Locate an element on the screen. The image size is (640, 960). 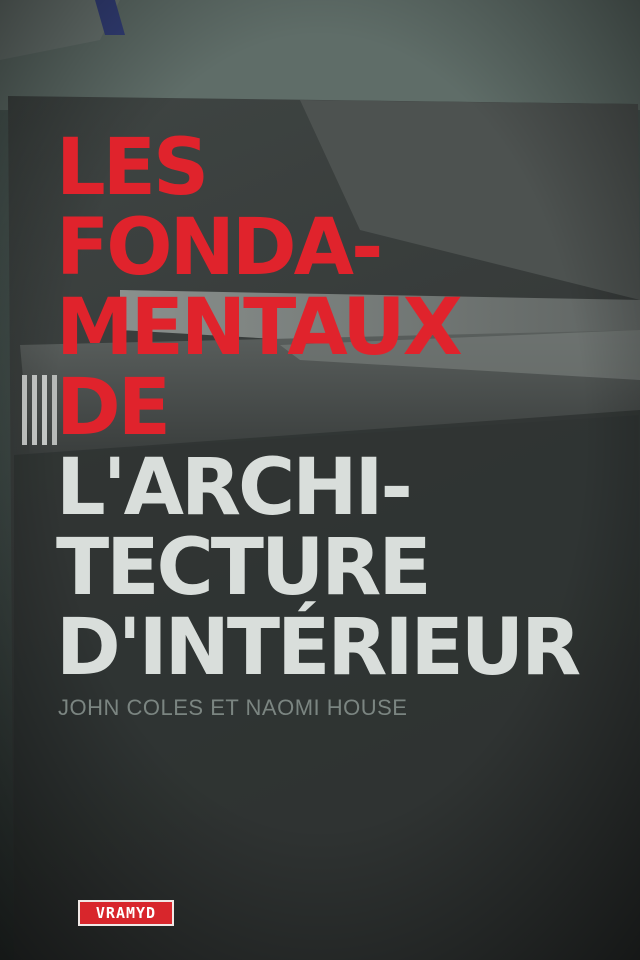
title-white-line: D'INTÉRIEUR is located at coordinates (318, 648).